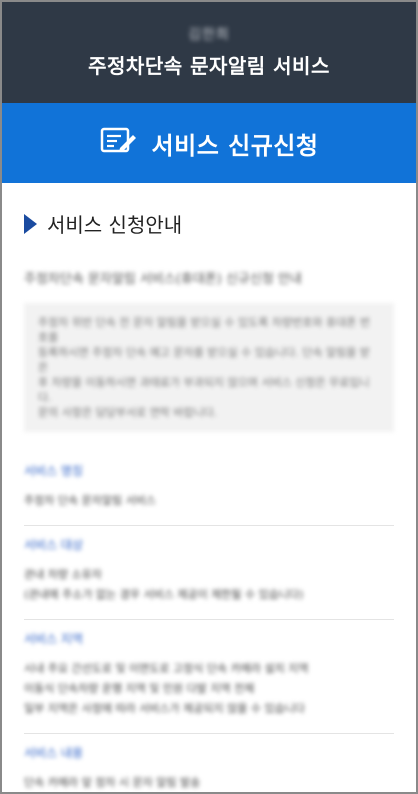  Describe the element at coordinates (54, 545) in the screenshot. I see `item-label: 서비스 대상` at that location.